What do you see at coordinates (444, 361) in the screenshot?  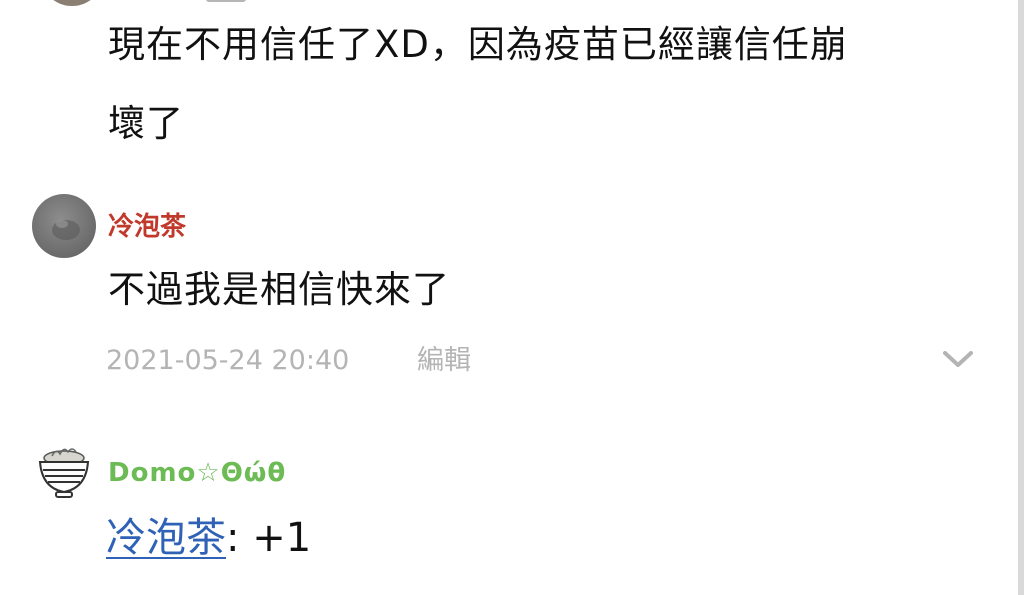 I see `edit-button: 編輯` at bounding box center [444, 361].